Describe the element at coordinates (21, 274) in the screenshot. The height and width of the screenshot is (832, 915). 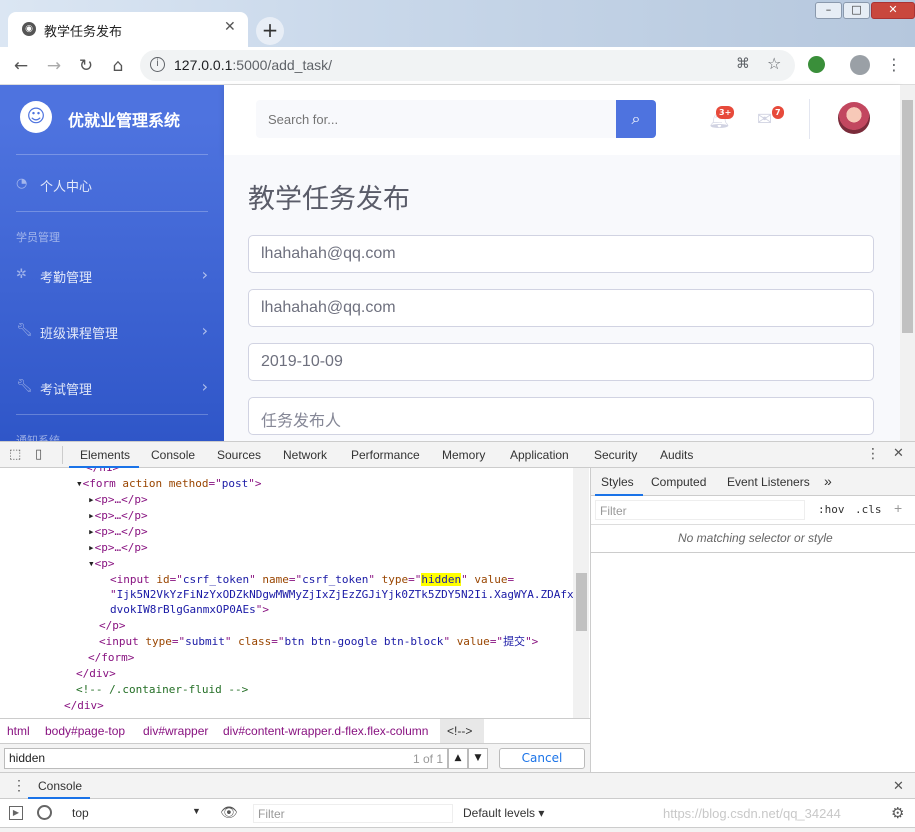
I see `gear-icon: ✲` at that location.